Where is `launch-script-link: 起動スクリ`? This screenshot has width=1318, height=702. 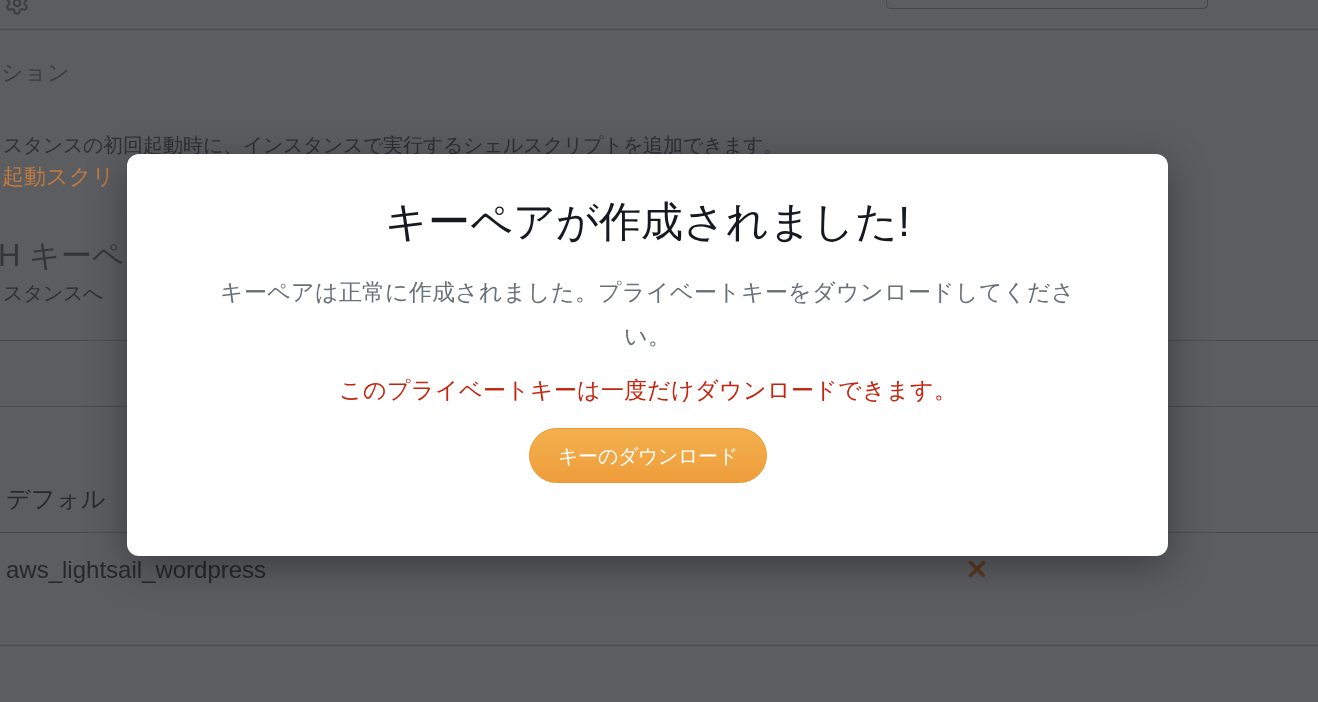
launch-script-link: 起動スクリ is located at coordinates (57, 177).